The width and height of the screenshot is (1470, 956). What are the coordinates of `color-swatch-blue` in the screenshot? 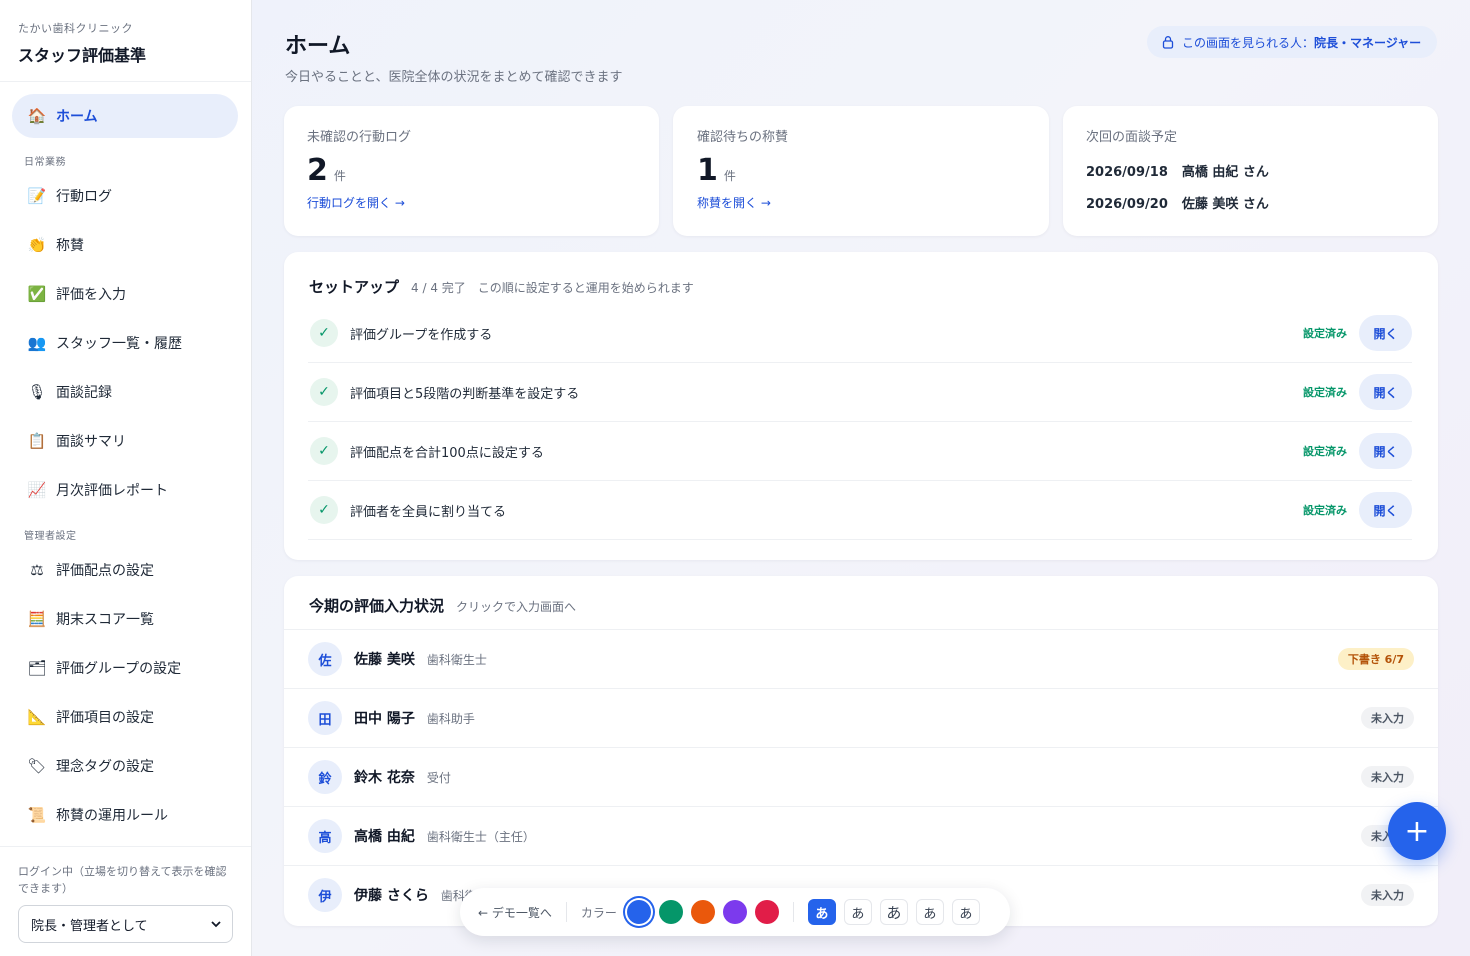 It's located at (638, 912).